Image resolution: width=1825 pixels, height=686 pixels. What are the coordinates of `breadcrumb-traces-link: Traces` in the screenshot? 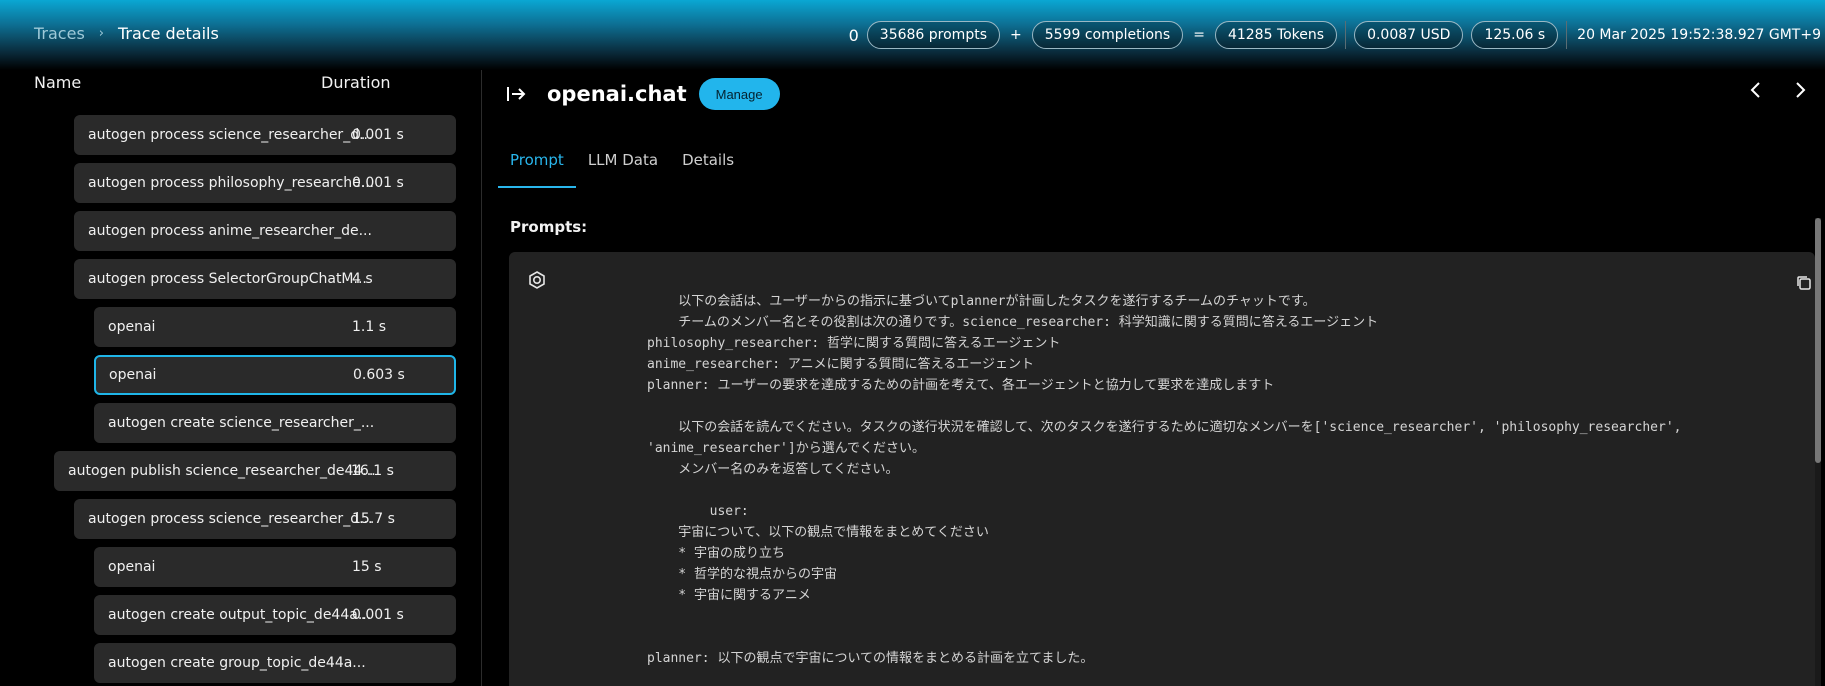 It's located at (59, 33).